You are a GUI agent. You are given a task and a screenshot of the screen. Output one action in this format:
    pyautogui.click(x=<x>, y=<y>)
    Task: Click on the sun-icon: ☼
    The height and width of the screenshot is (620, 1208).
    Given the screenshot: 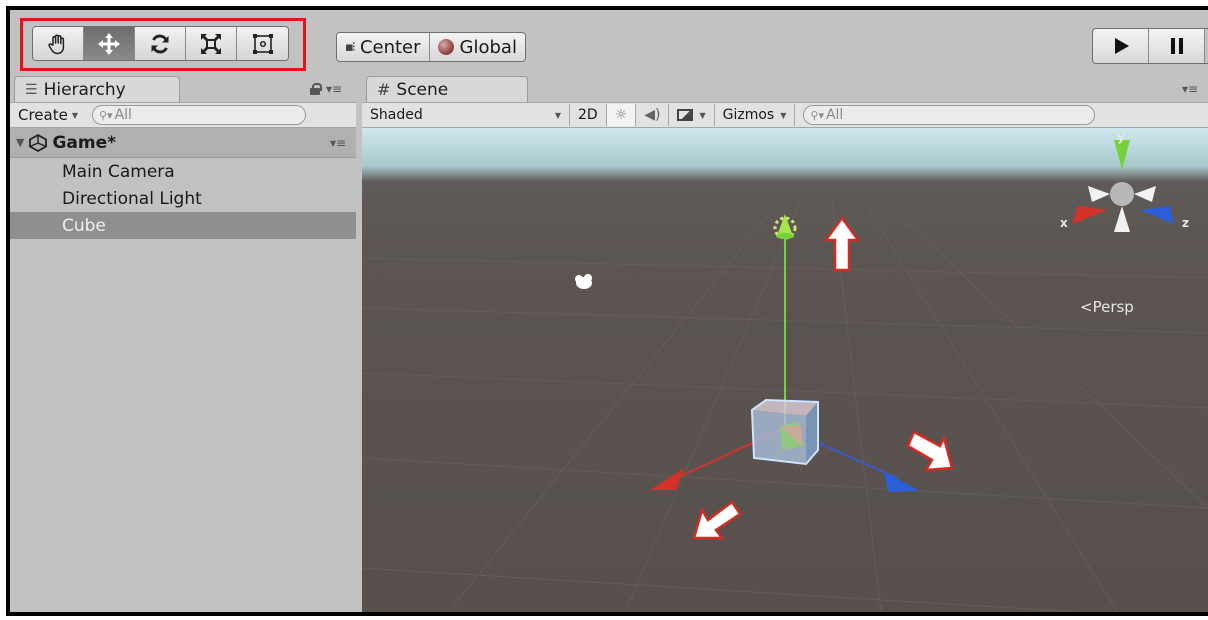 What is the action you would take?
    pyautogui.click(x=621, y=115)
    